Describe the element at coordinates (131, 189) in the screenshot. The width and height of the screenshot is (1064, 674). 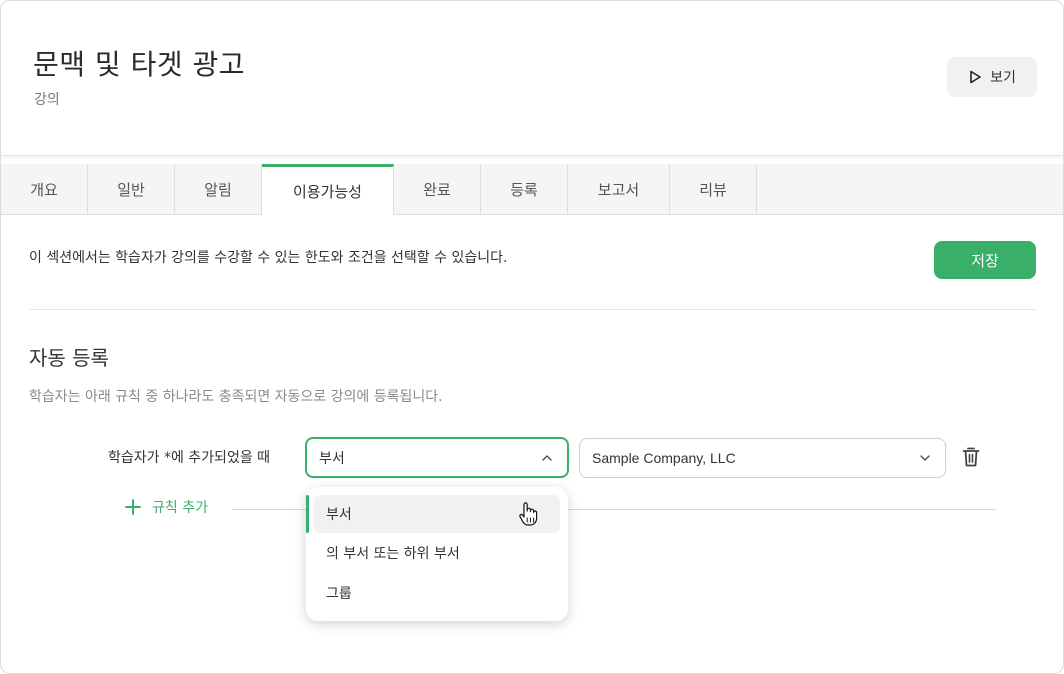
I see `tab-general: 일반` at that location.